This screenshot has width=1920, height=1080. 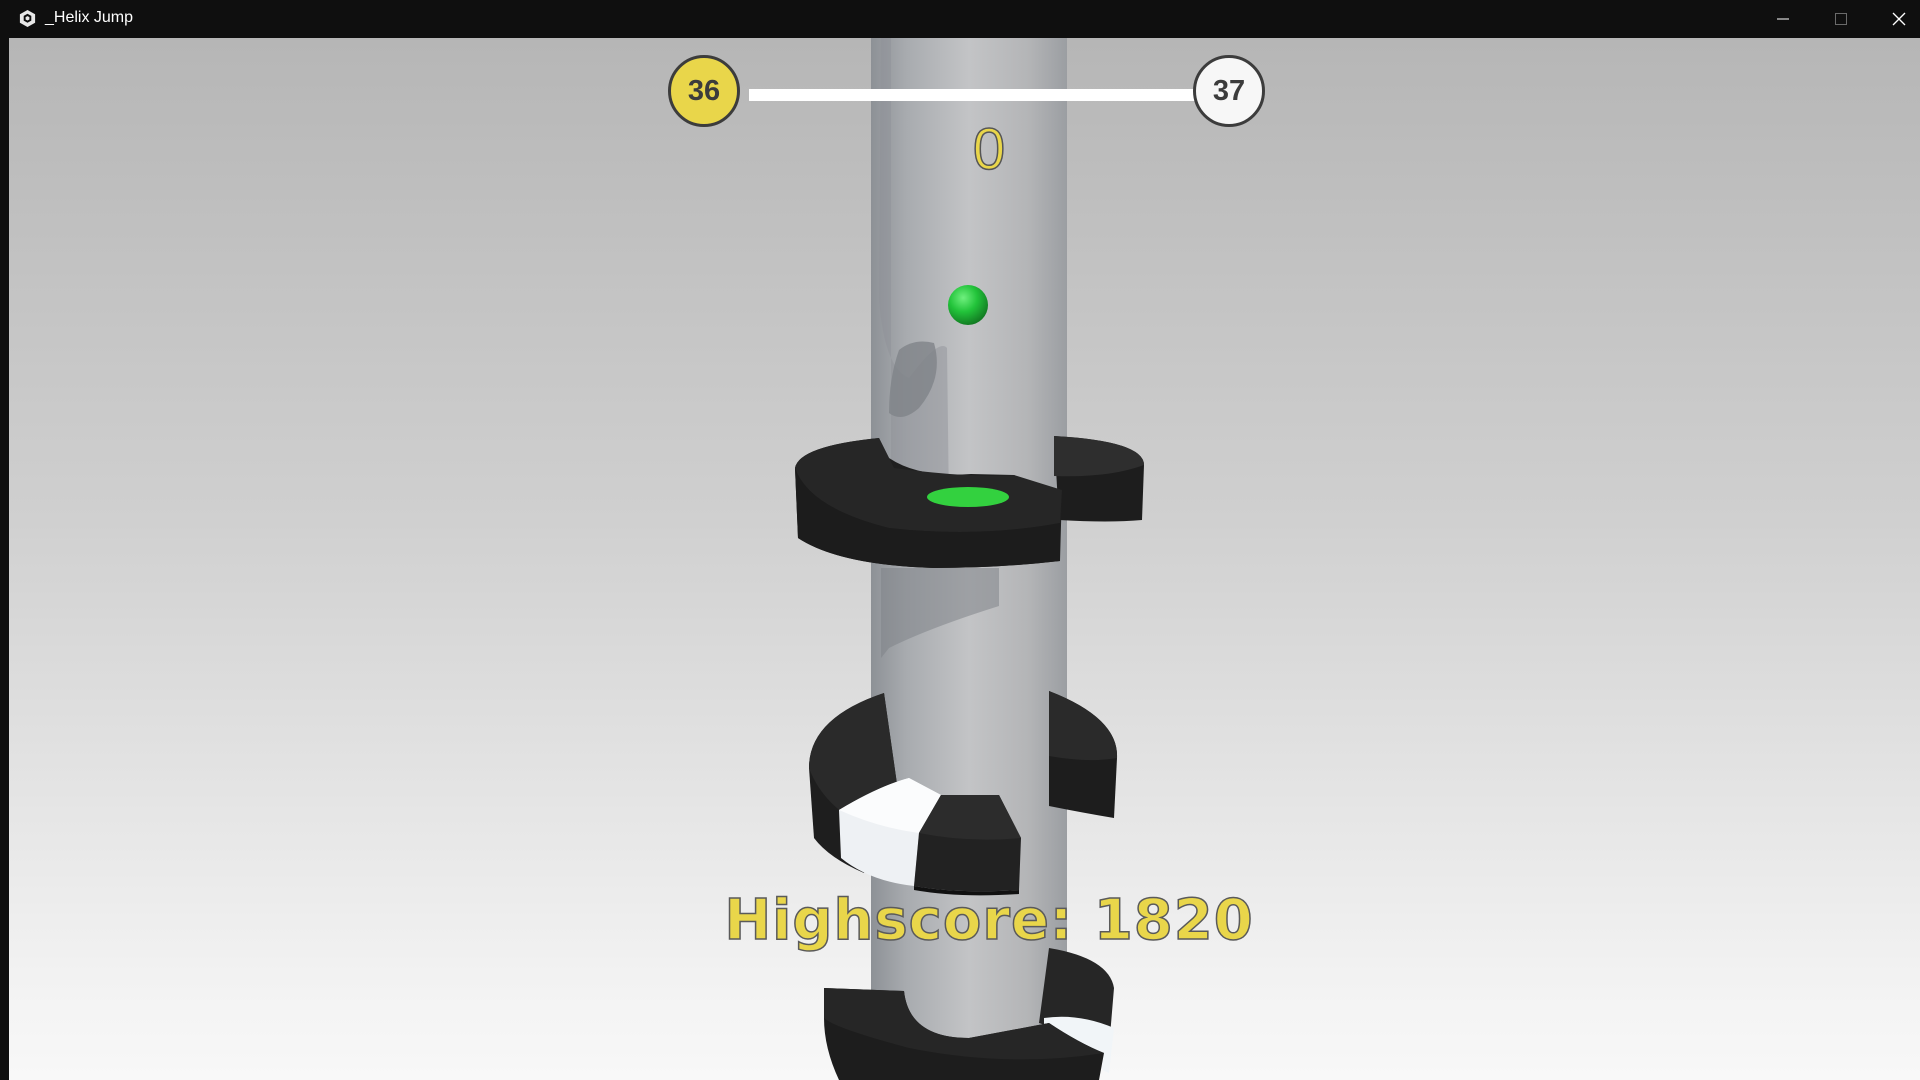 What do you see at coordinates (979, 95) in the screenshot?
I see `level-progress-bar` at bounding box center [979, 95].